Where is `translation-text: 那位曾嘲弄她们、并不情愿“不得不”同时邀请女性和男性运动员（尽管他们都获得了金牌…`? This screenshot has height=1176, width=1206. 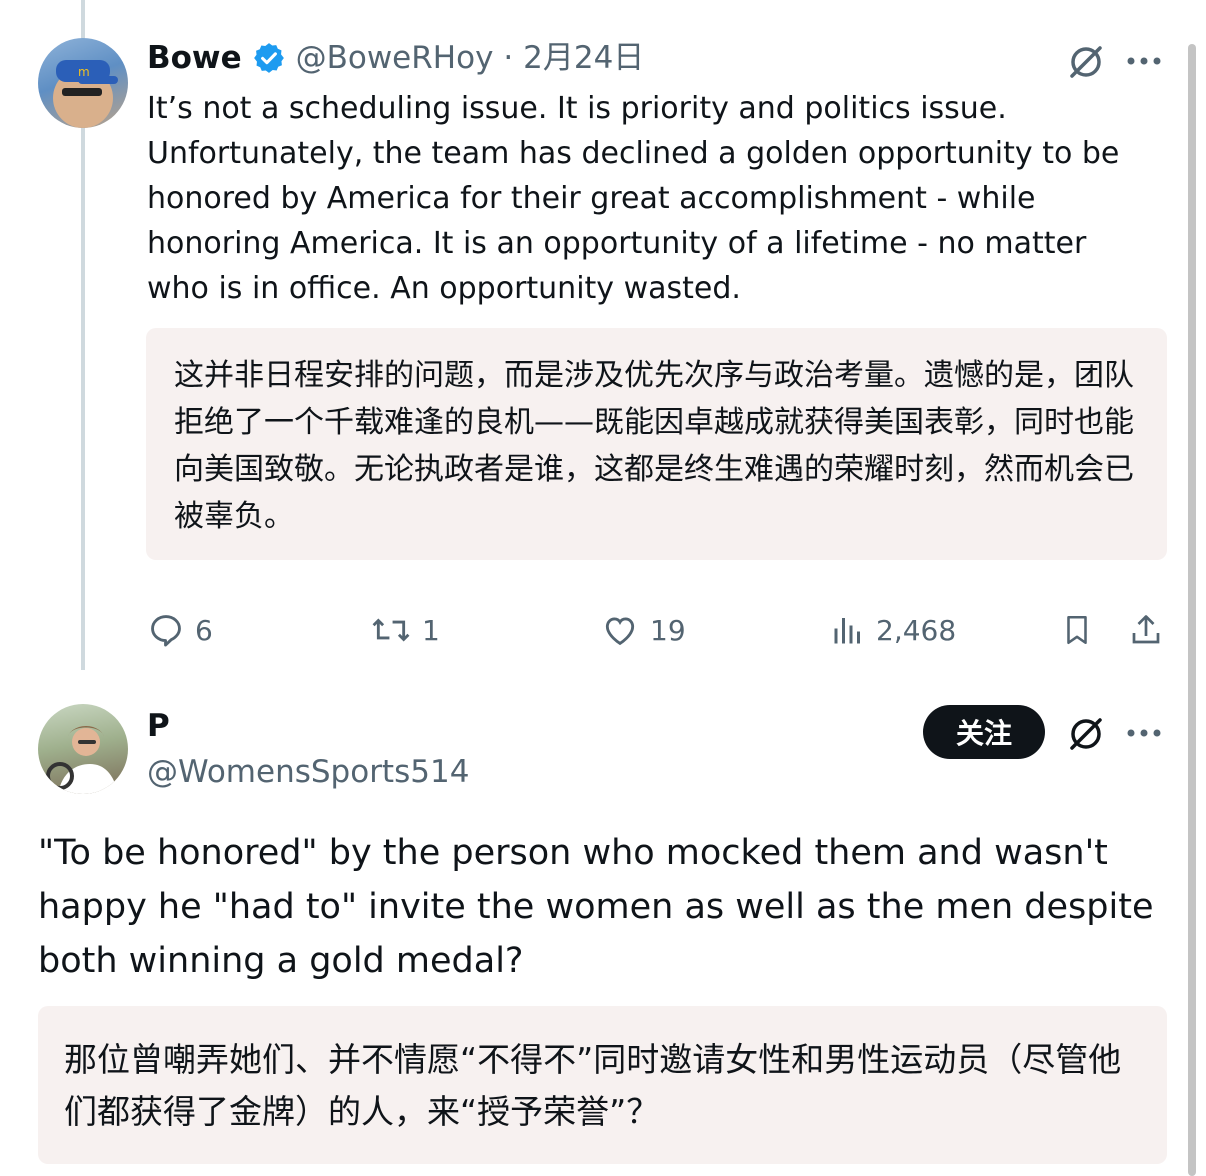
translation-text: 那位曾嘲弄她们、并不情愿“不得不”同时邀请女性和男性运动员（尽管他们都获得了金牌… is located at coordinates (593, 1085).